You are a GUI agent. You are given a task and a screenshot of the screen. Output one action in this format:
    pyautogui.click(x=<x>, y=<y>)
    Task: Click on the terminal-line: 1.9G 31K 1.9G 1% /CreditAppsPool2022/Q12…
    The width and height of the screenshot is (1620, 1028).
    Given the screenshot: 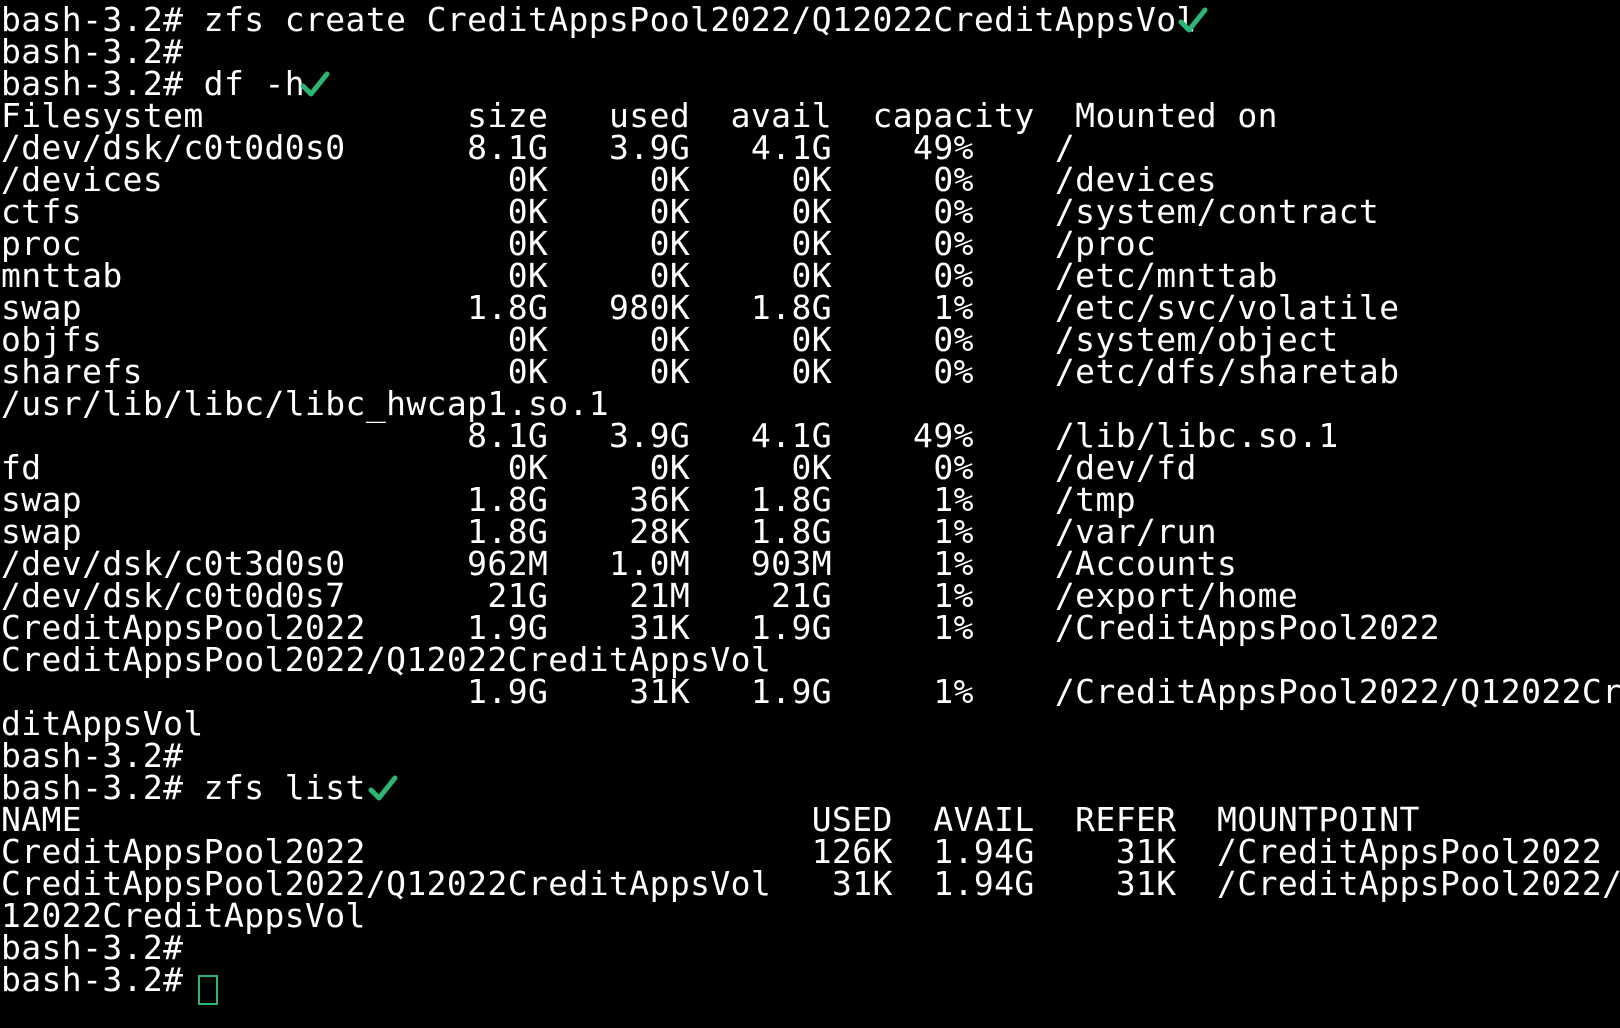 What is the action you would take?
    pyautogui.click(x=810, y=691)
    